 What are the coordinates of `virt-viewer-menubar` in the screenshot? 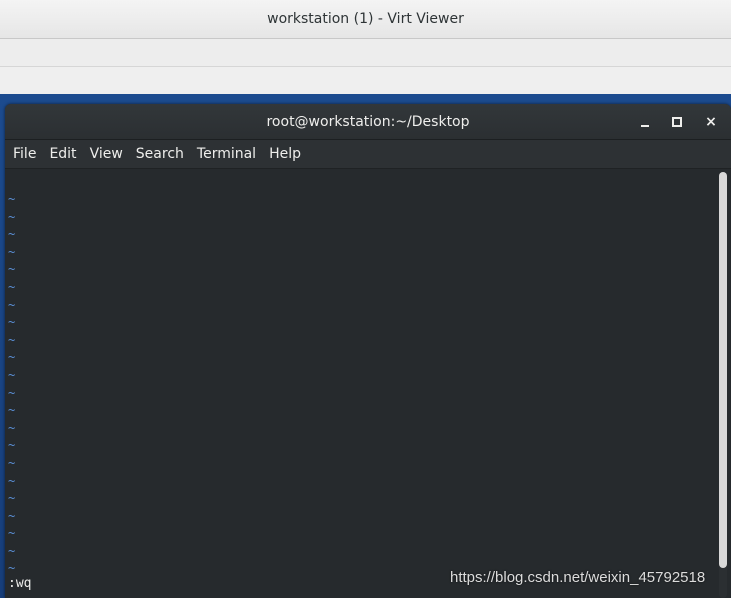 It's located at (365, 53).